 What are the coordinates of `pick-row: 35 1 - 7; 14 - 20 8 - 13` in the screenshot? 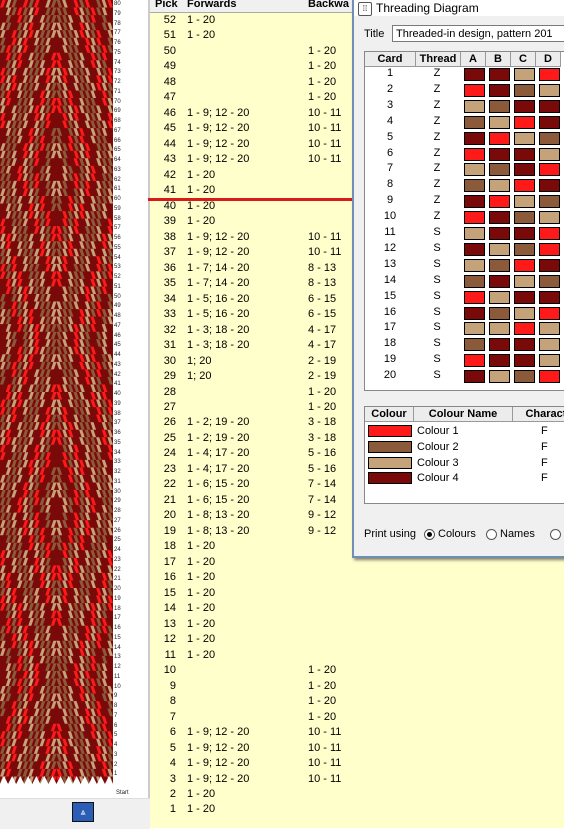 It's located at (260, 284).